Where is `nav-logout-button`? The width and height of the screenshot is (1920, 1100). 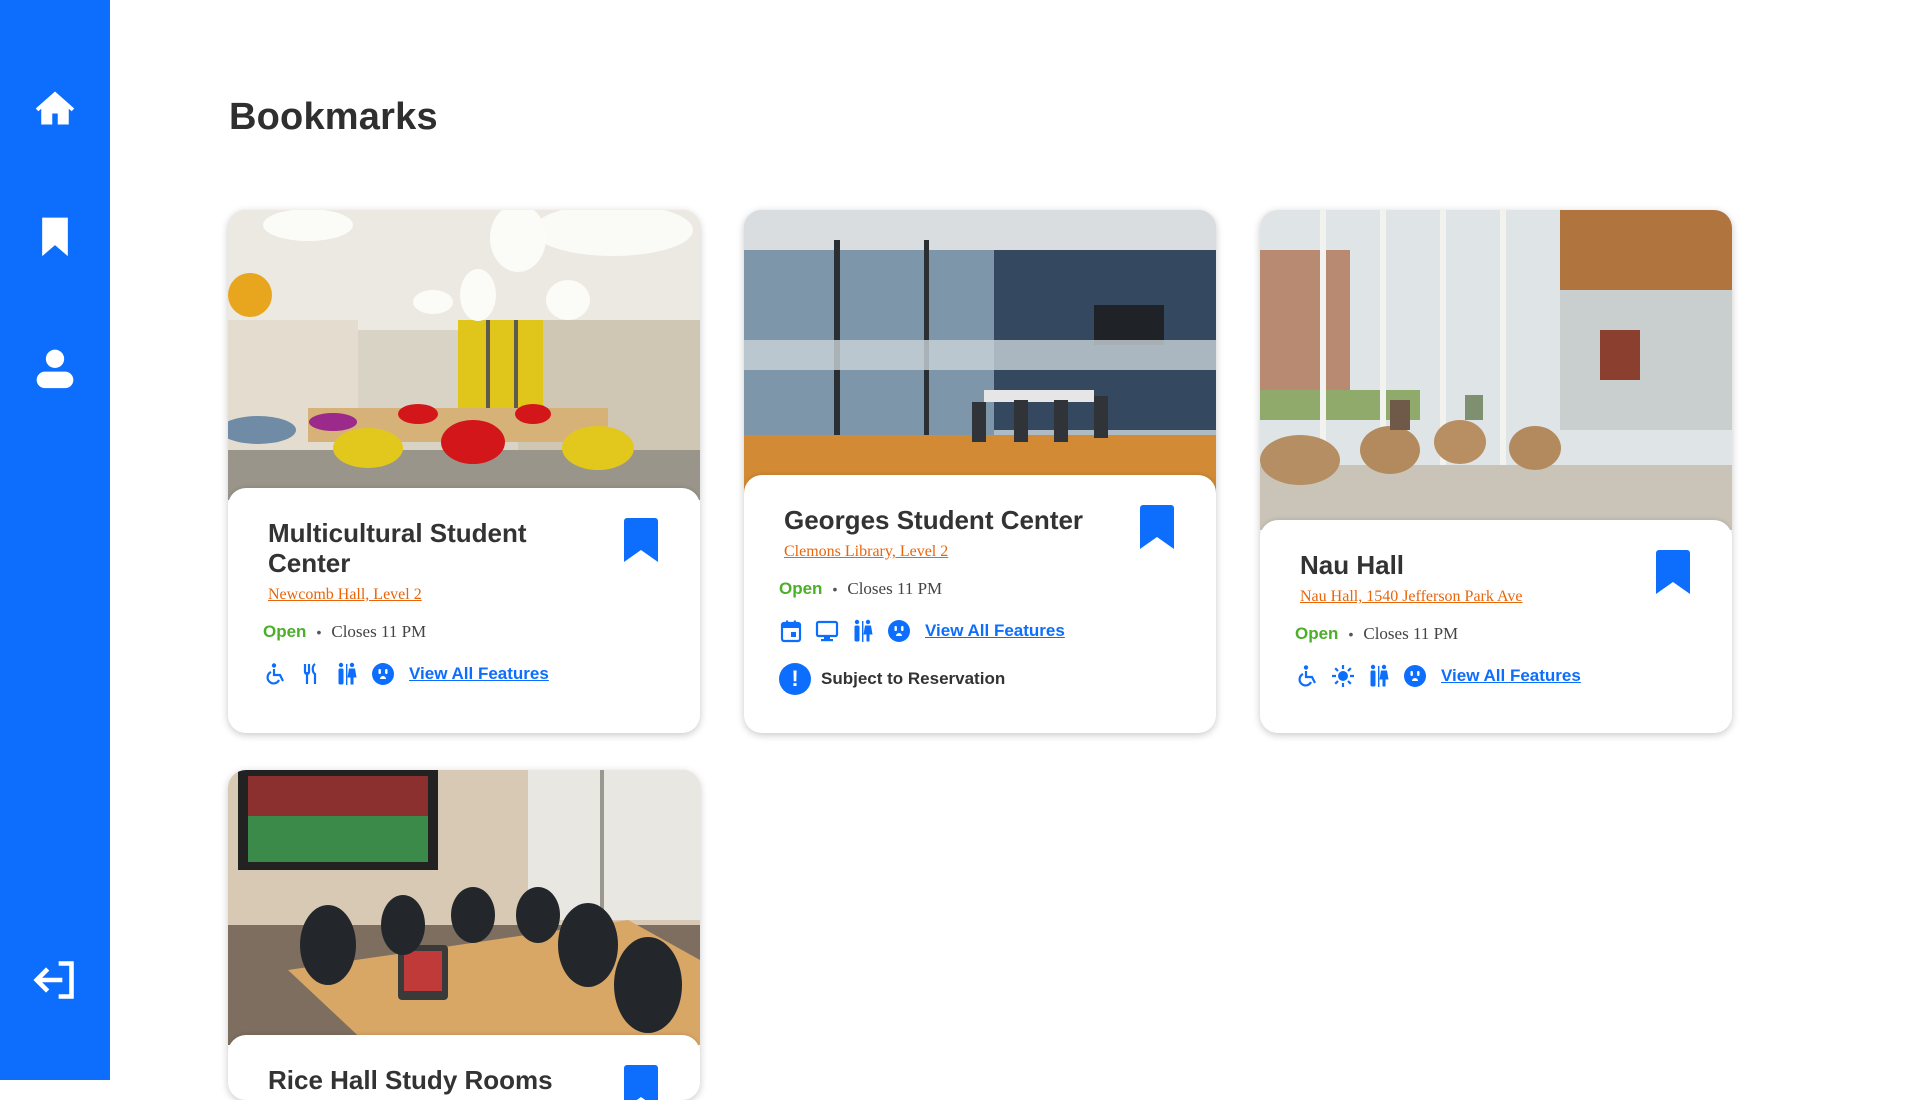 nav-logout-button is located at coordinates (55, 980).